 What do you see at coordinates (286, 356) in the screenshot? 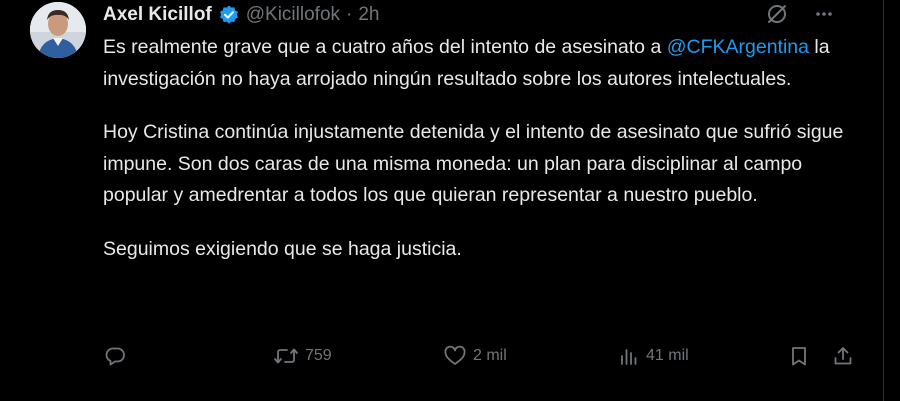
I see `retweet-icon` at bounding box center [286, 356].